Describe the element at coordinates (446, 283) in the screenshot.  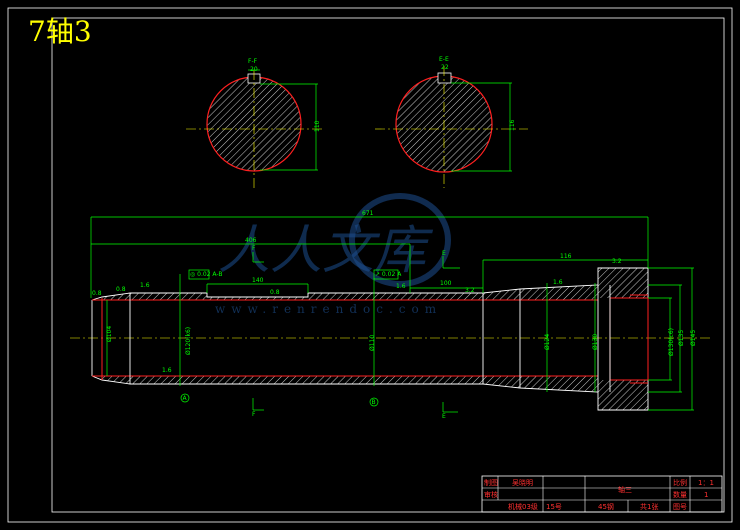
I see `dim-seg-100: 100` at that location.